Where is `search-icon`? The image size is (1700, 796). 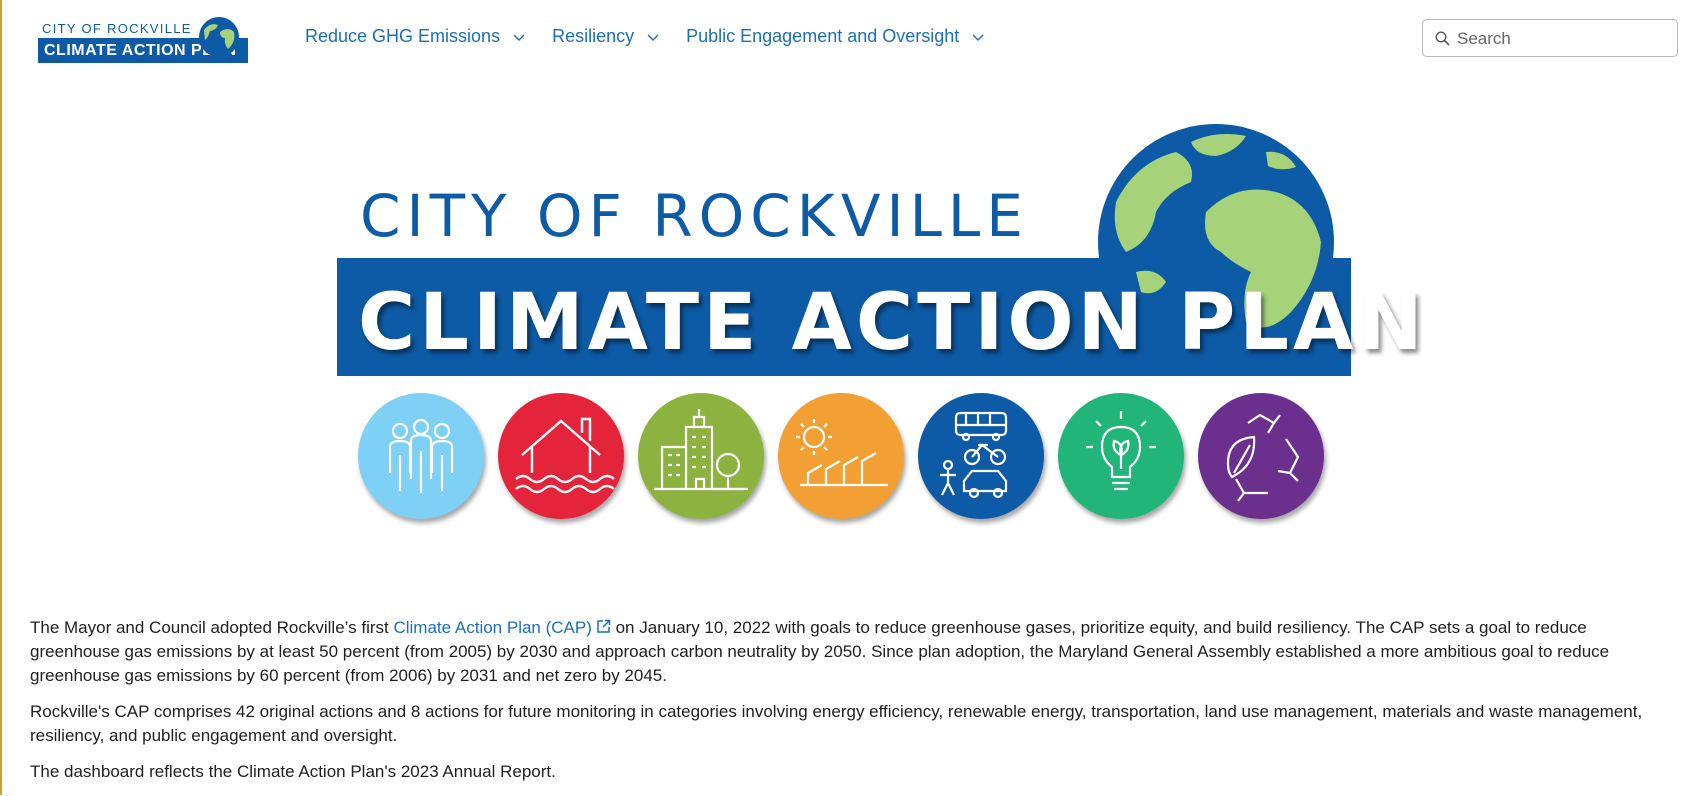
search-icon is located at coordinates (1442, 38).